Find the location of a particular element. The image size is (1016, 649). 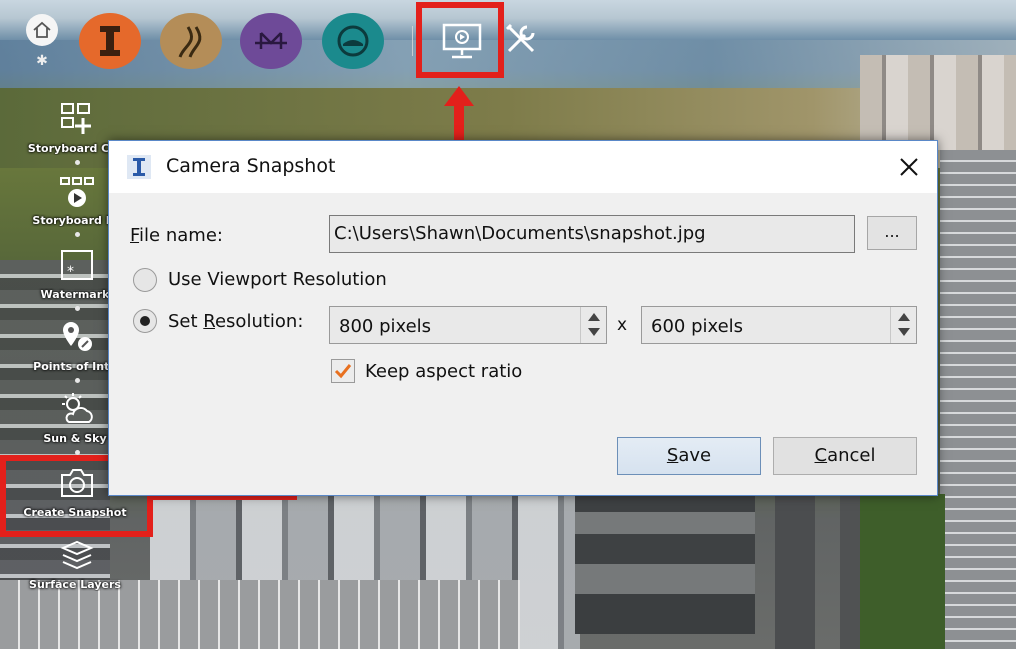

set-resolution-radio is located at coordinates (145, 321).